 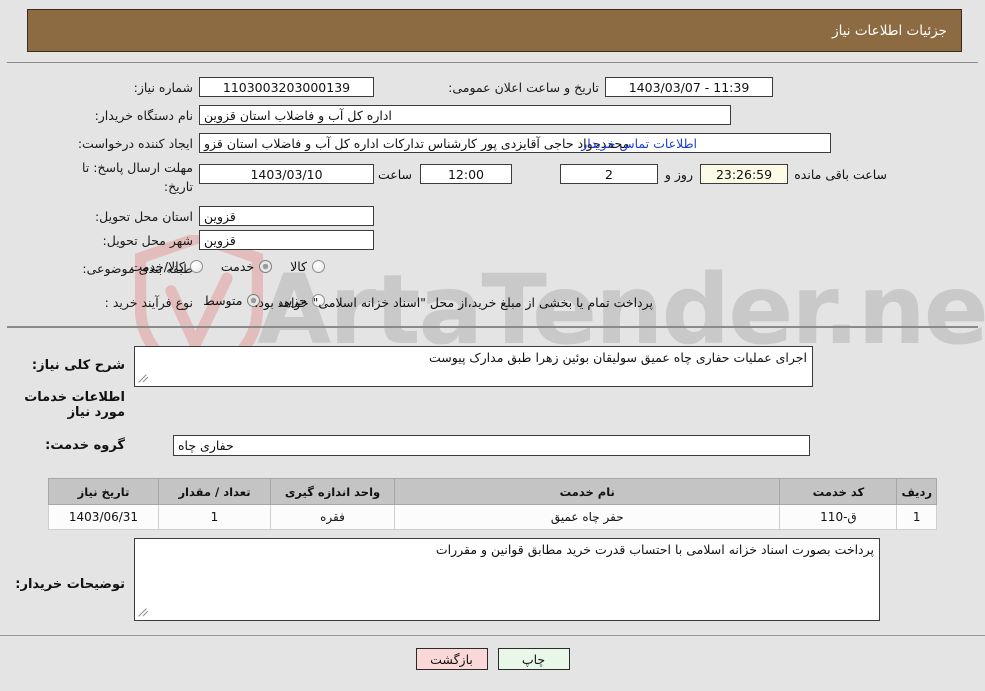 I want to click on action-button-bar: چاپ بازگشت, so click(x=492, y=659).